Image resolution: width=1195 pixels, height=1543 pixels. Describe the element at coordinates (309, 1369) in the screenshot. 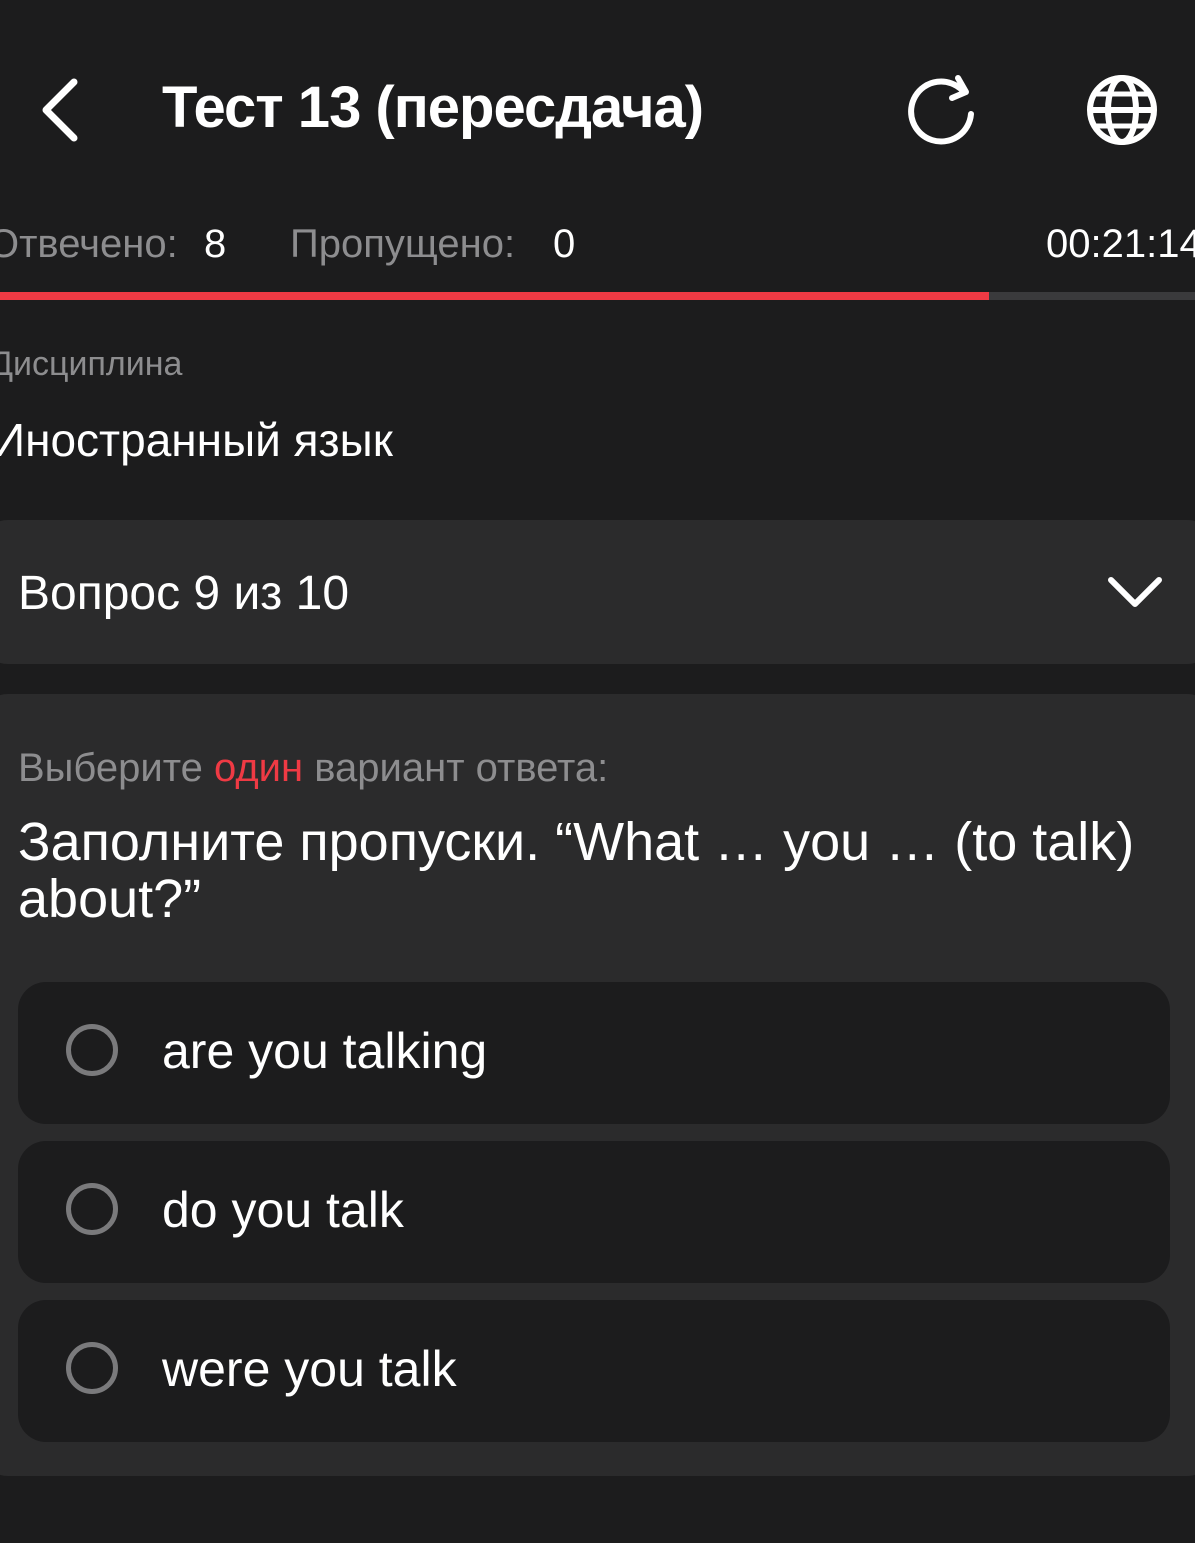

I see `answer-option-label: were you talk` at that location.